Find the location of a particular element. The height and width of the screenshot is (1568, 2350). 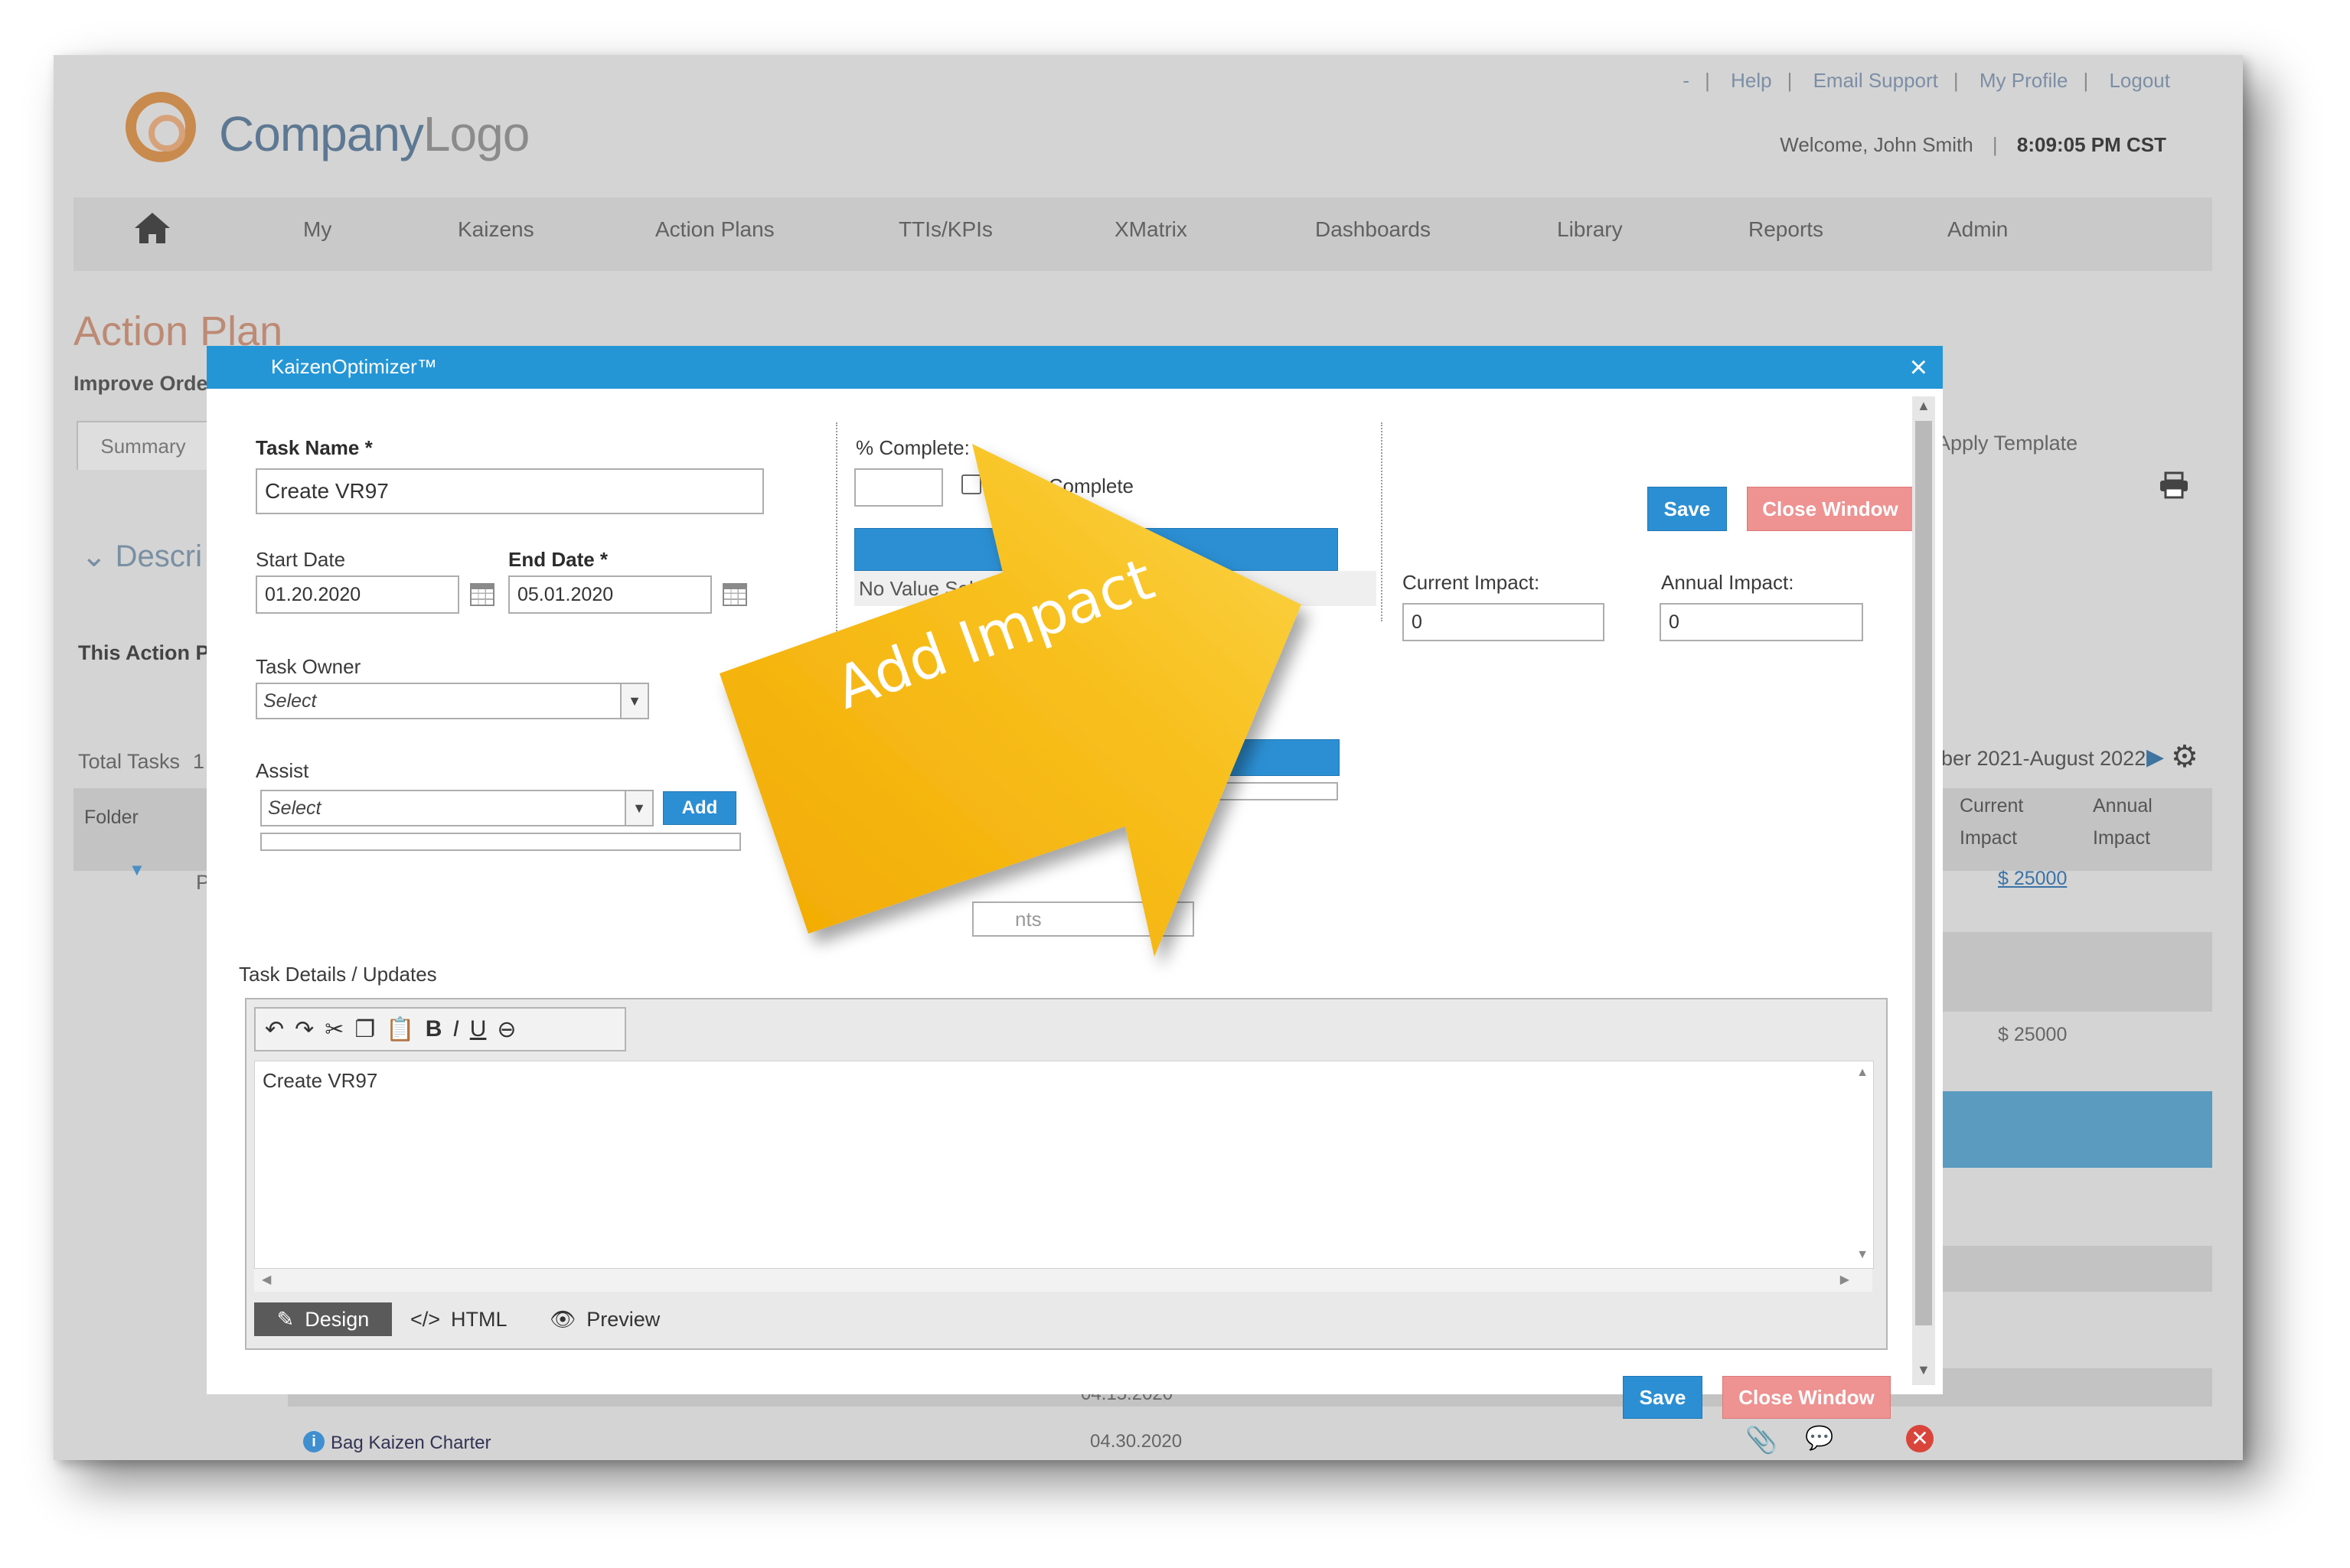

modal-header is located at coordinates (1075, 367).